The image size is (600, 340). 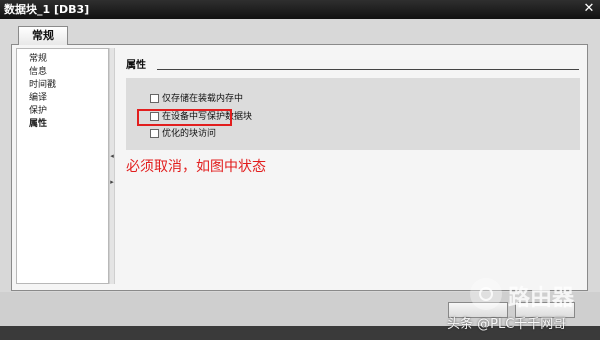 What do you see at coordinates (154, 133) in the screenshot?
I see `optimized-access-checkbox` at bounding box center [154, 133].